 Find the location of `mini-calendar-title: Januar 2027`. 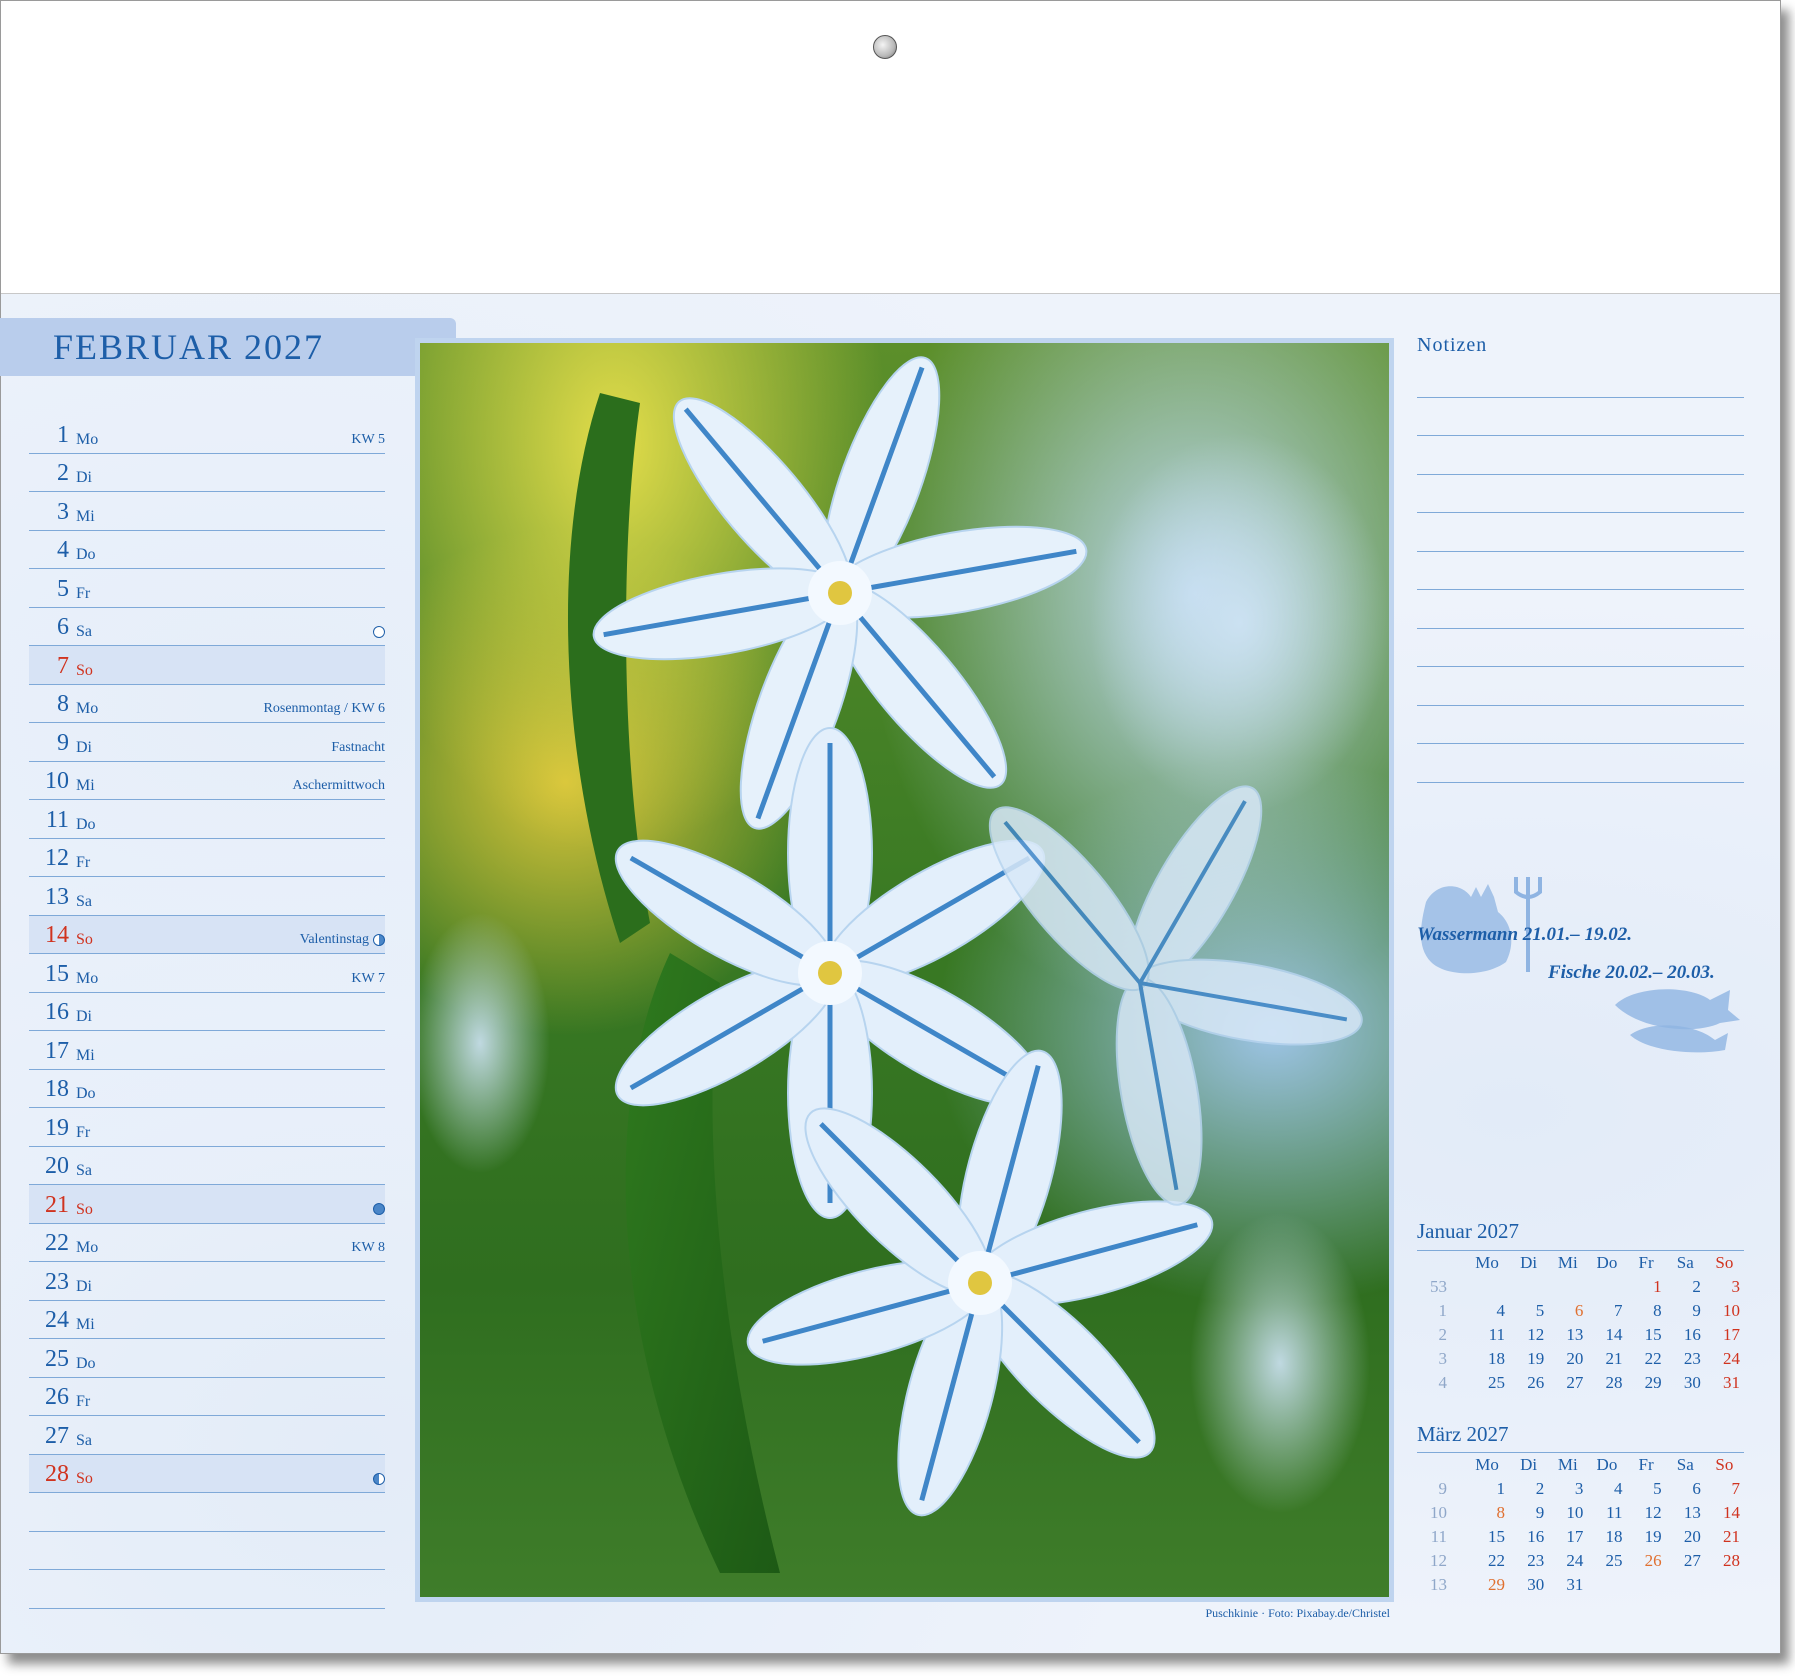

mini-calendar-title: Januar 2027 is located at coordinates (1468, 1231).